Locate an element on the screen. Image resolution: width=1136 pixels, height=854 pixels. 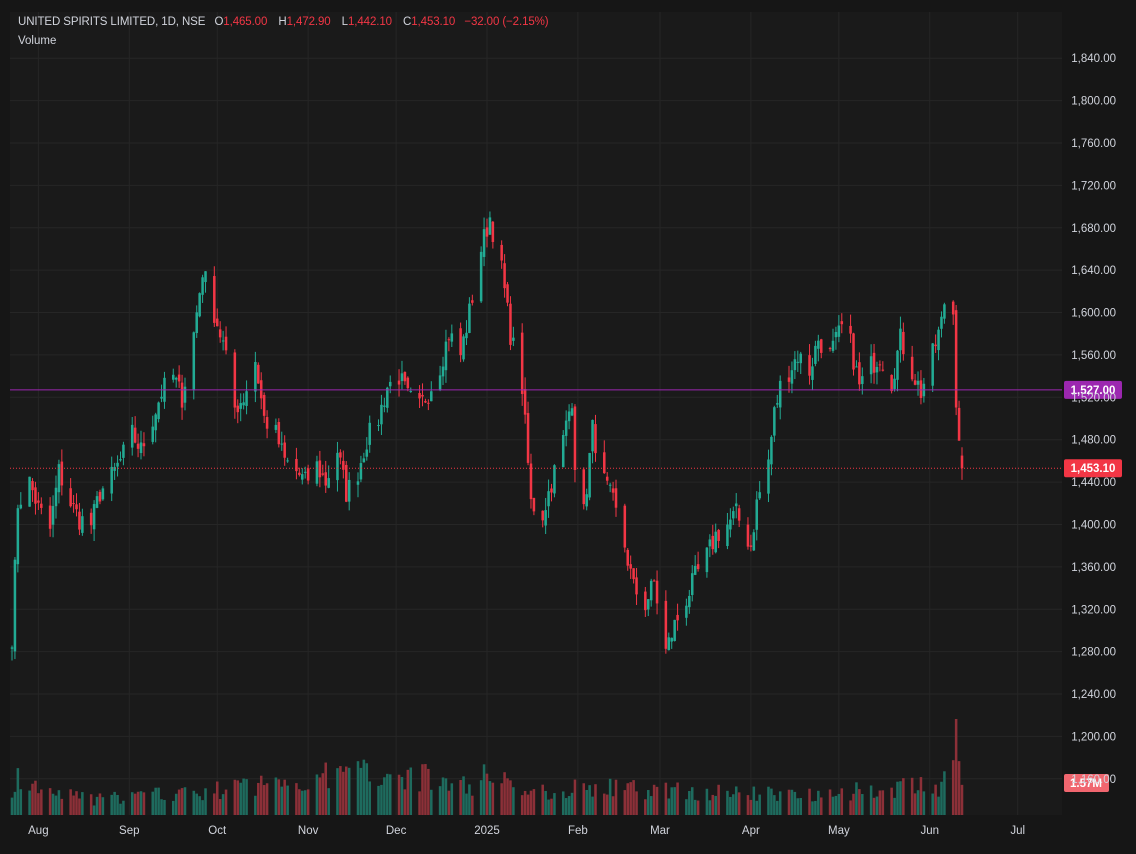
x-tick-label: Jun is located at coordinates (929, 831).